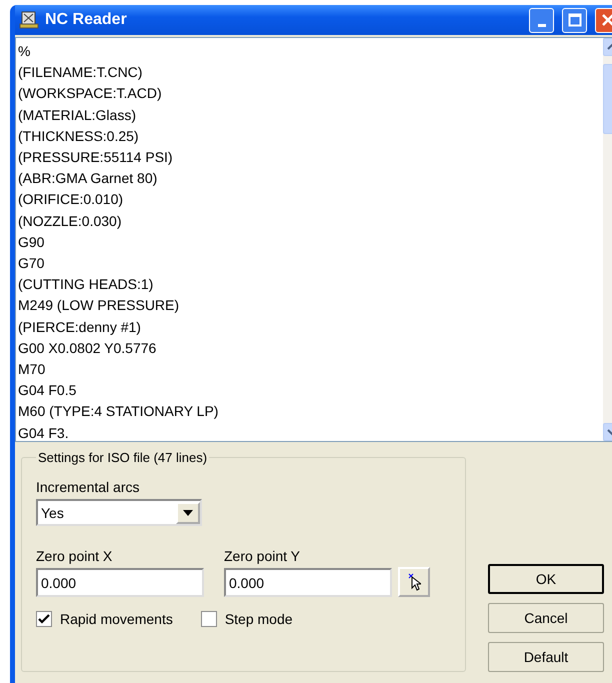 This screenshot has width=612, height=683. I want to click on zero-y-field: 0.000, so click(308, 582).